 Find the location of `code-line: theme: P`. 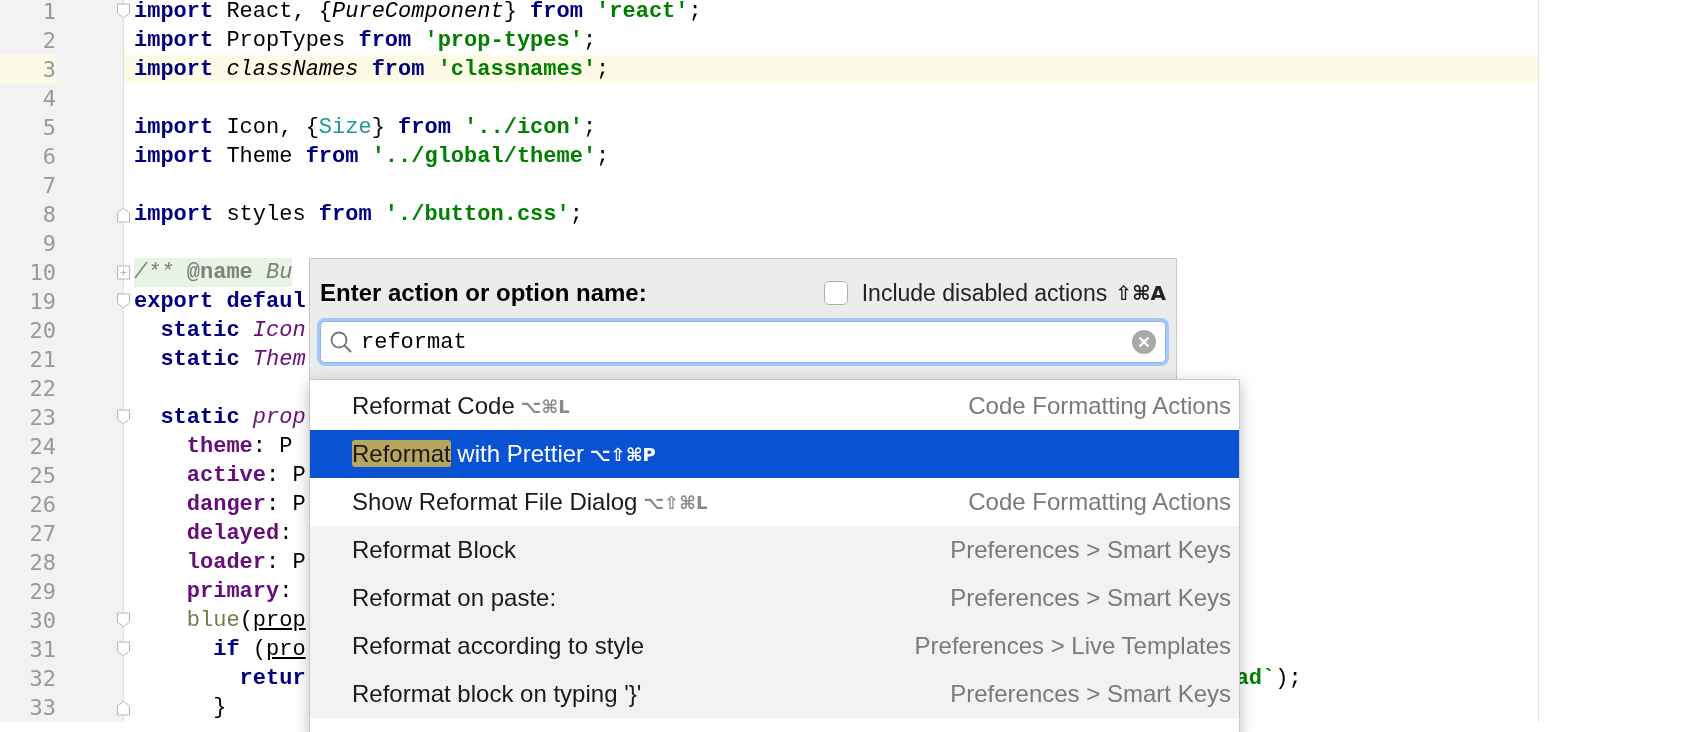

code-line: theme: P is located at coordinates (239, 447).